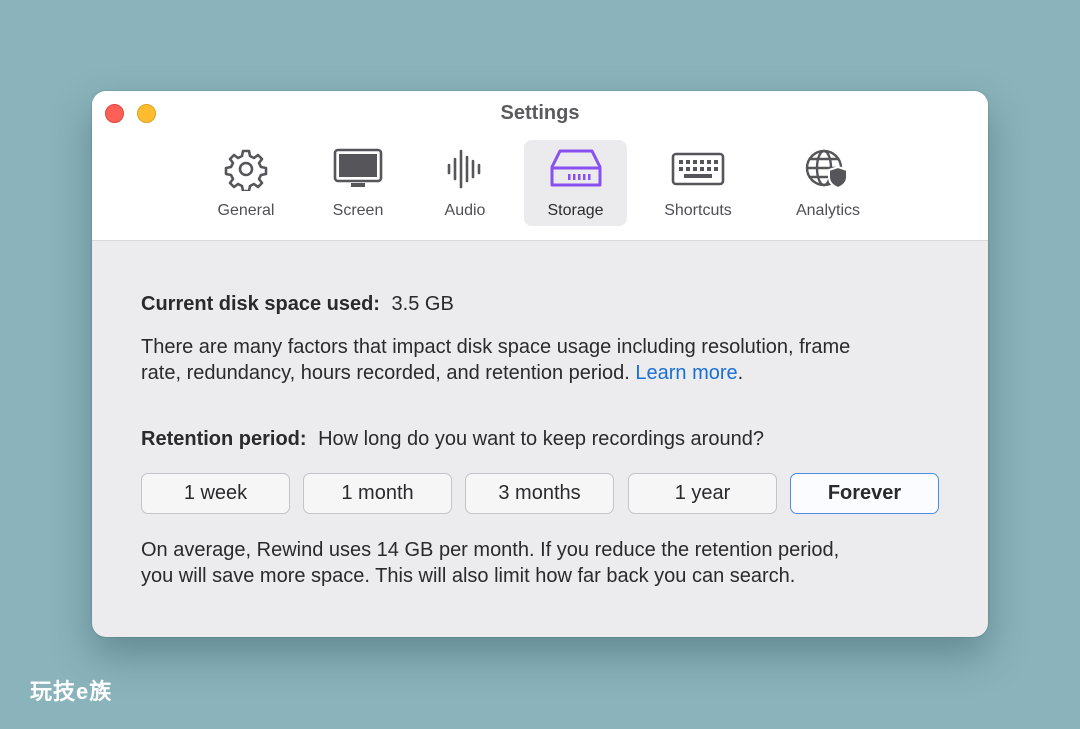 This screenshot has height=729, width=1080. I want to click on disk-usage-label: Current disk space used:, so click(260, 304).